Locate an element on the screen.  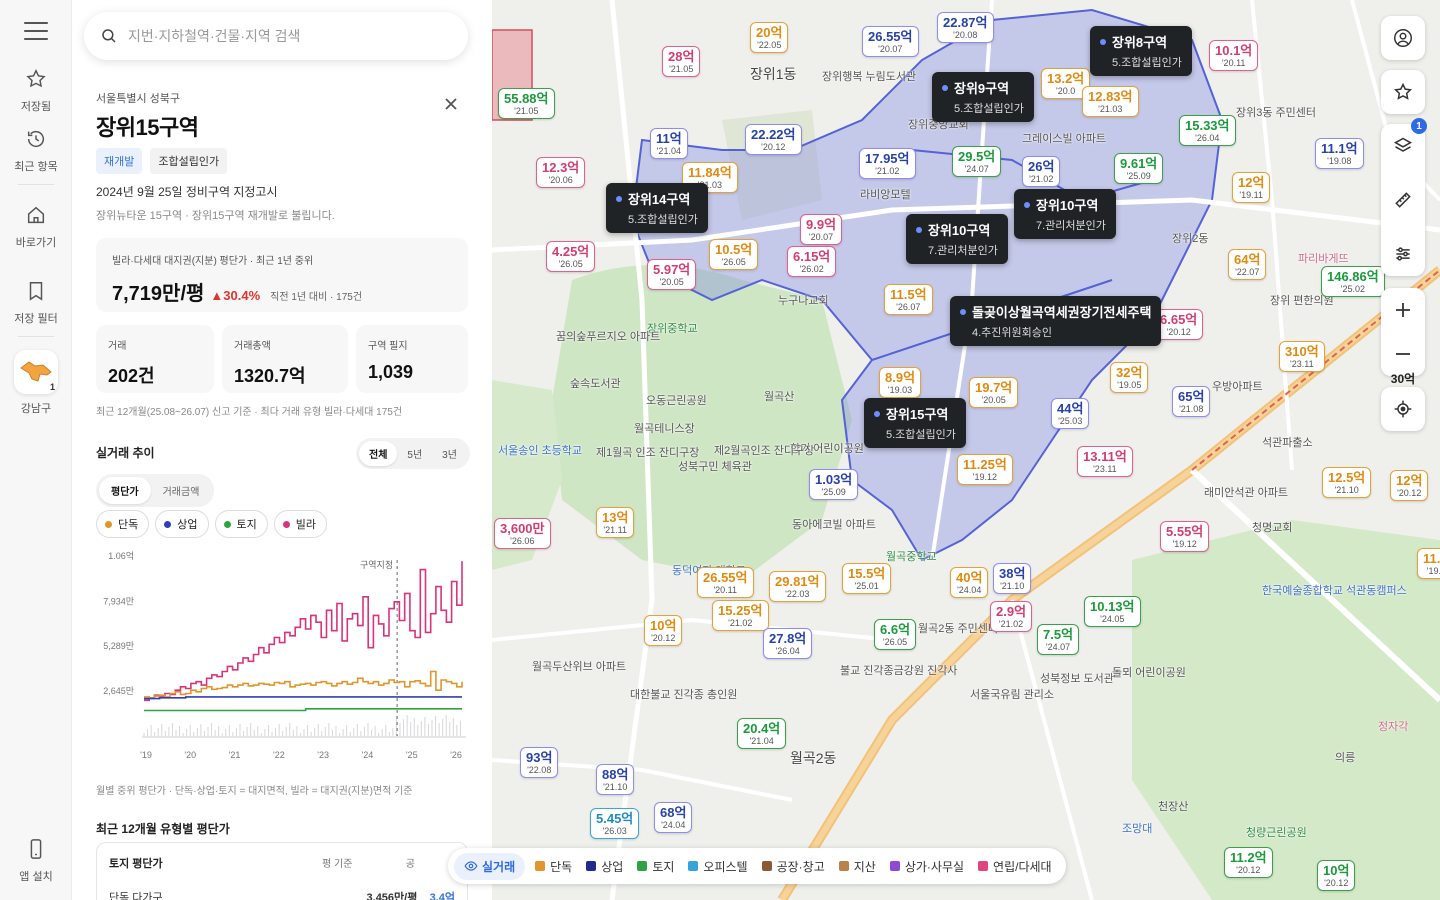
price-pin: 65억 '21.08 is located at coordinates (1191, 401).